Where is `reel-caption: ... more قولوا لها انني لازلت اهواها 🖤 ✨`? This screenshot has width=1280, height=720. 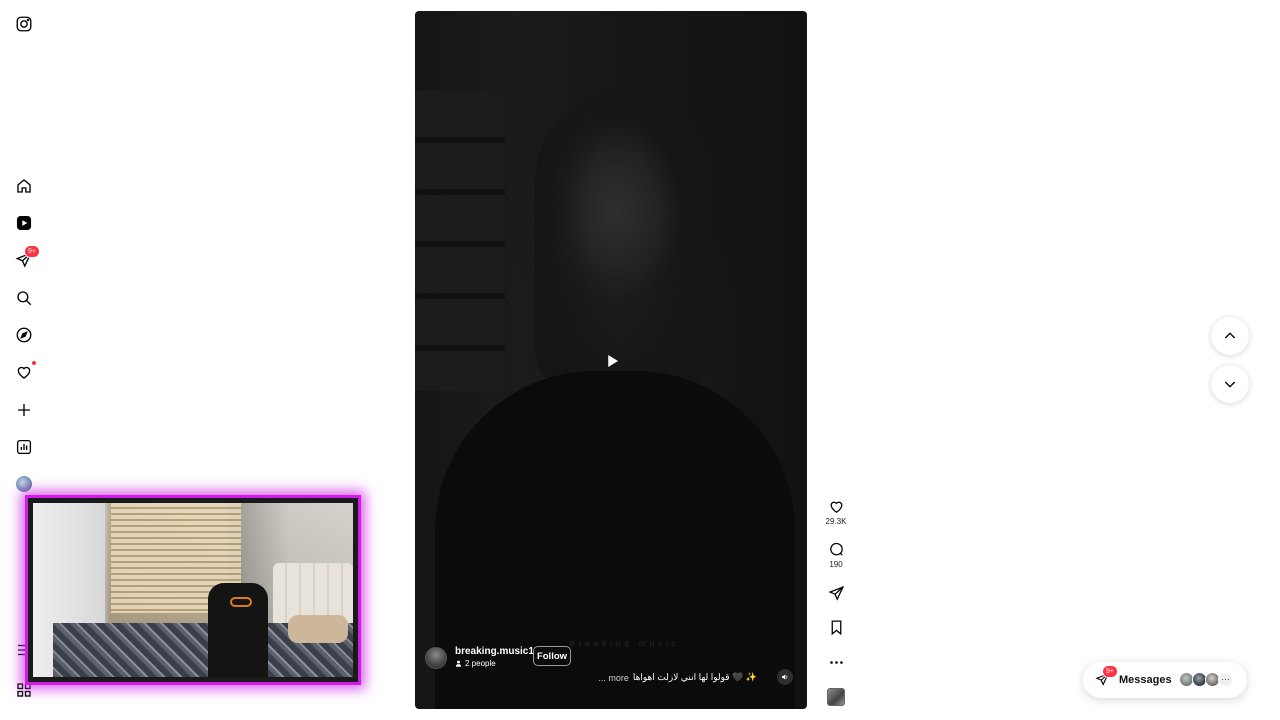
reel-caption: ... more قولوا لها انني لازلت اهواها 🖤 ✨ is located at coordinates (677, 677).